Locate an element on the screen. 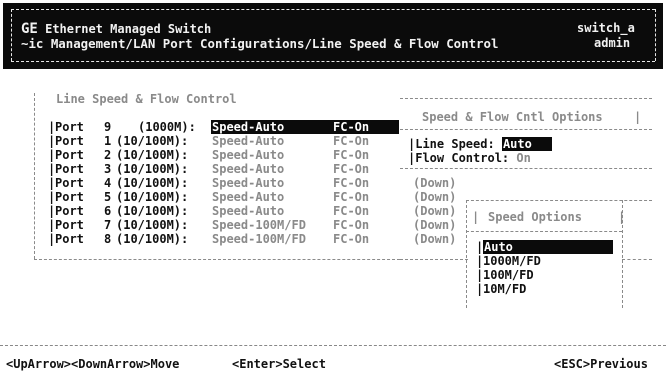 This screenshot has height=379, width=666. speed-option: 10M/FD is located at coordinates (504, 289).